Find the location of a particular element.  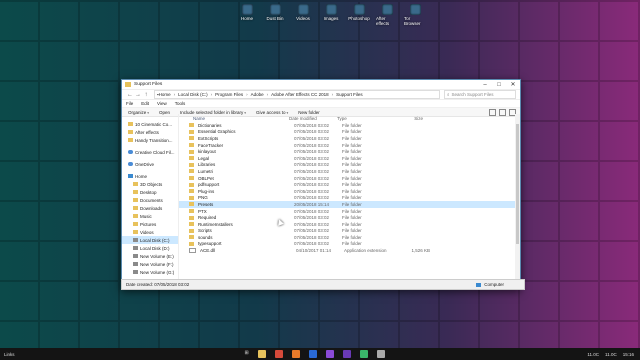

desktop-shortcut: Photoshop is located at coordinates (359, 15).